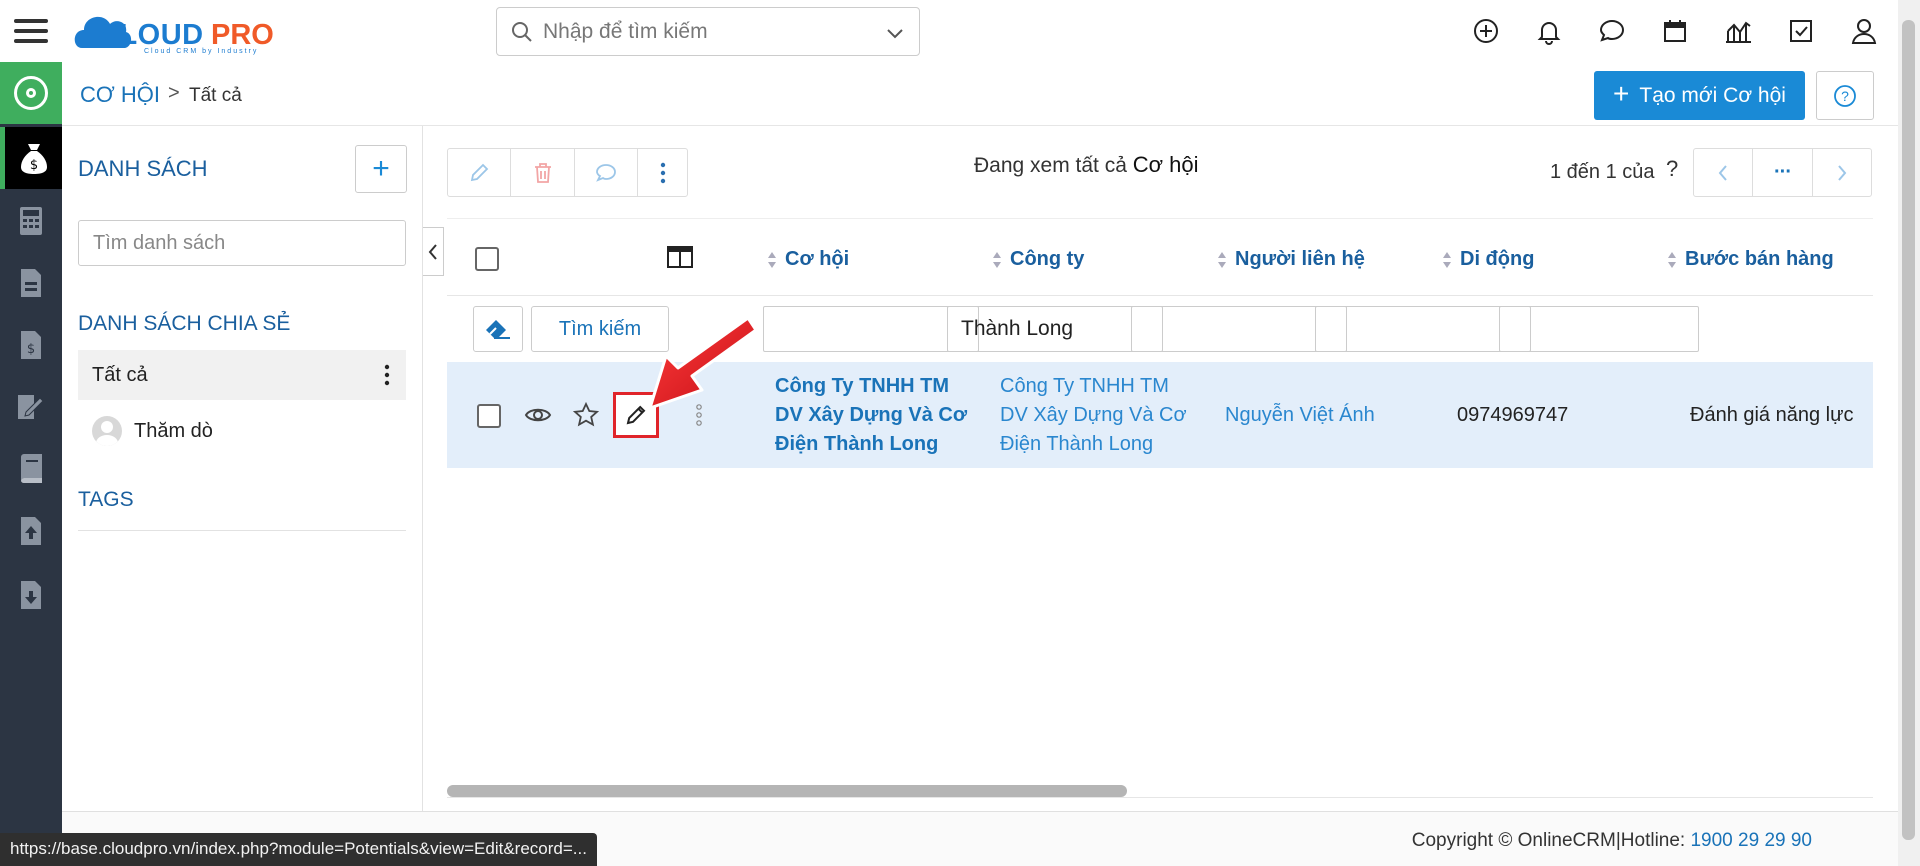 This screenshot has width=1920, height=866. What do you see at coordinates (120, 374) in the screenshot?
I see `sidebar-item-label: Tất cả` at bounding box center [120, 374].